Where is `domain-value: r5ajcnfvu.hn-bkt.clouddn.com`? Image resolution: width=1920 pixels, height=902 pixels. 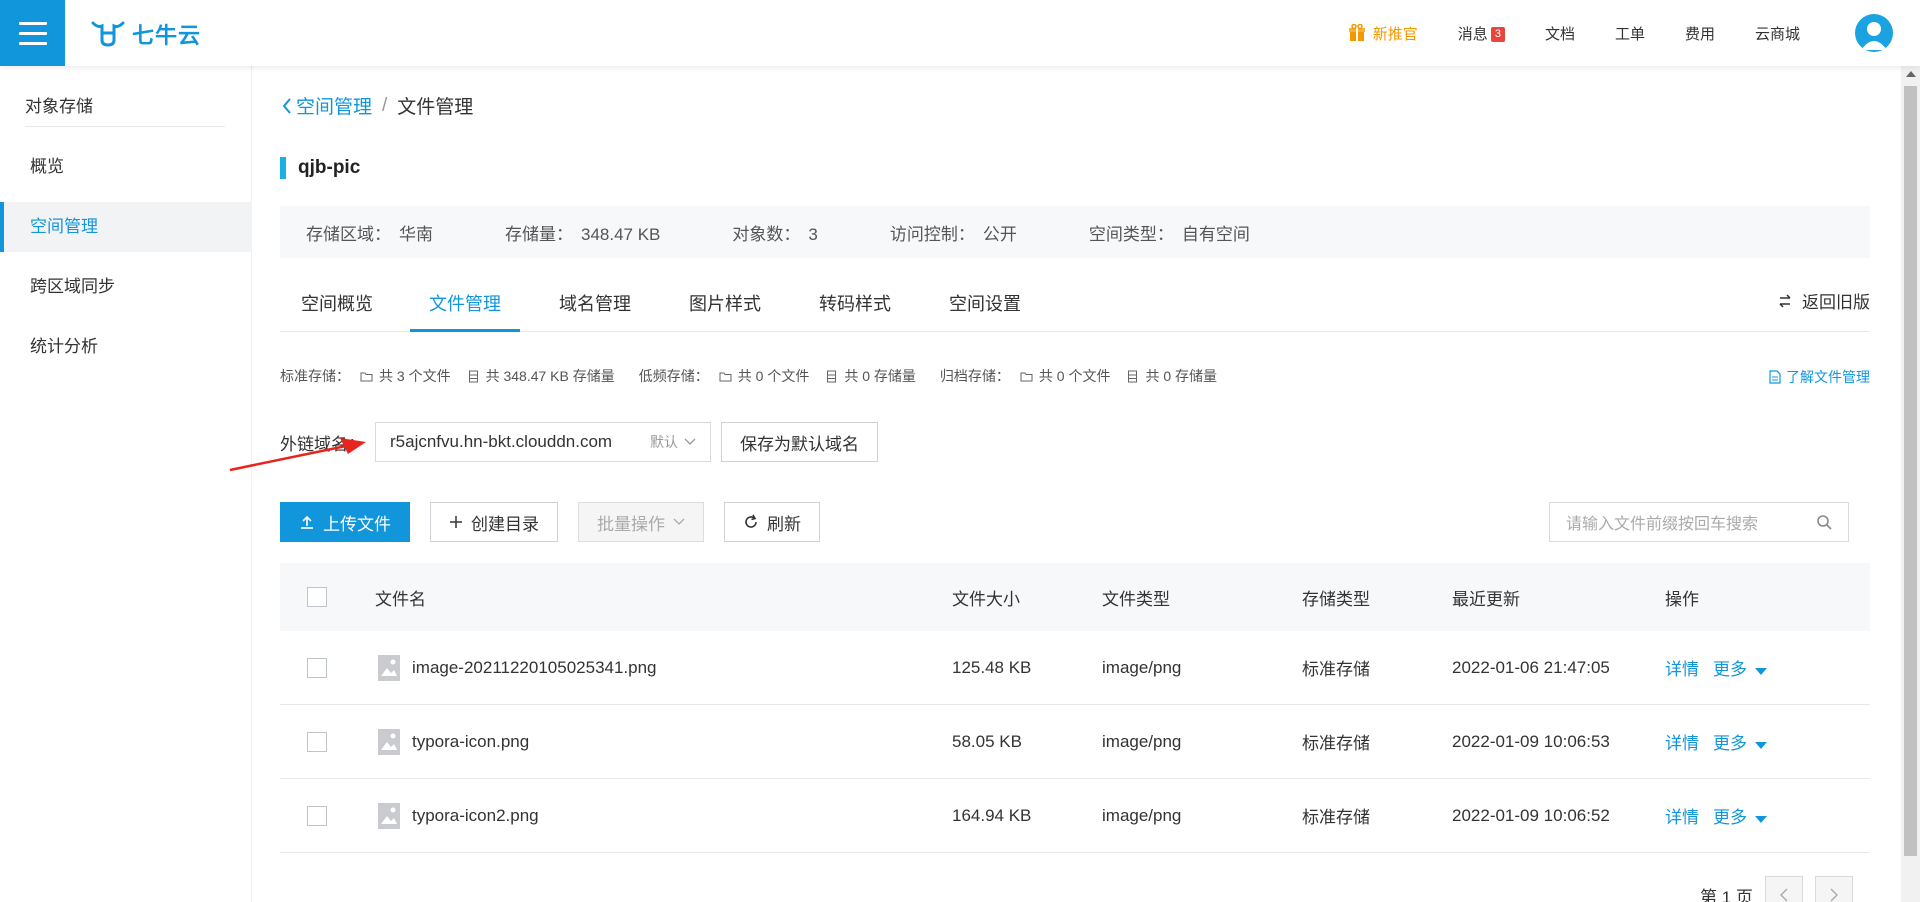 domain-value: r5ajcnfvu.hn-bkt.clouddn.com is located at coordinates (501, 441).